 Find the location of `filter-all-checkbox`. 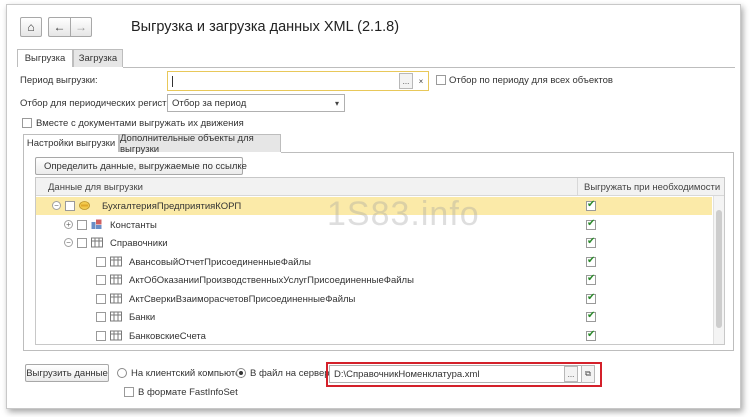

filter-all-checkbox is located at coordinates (441, 80).